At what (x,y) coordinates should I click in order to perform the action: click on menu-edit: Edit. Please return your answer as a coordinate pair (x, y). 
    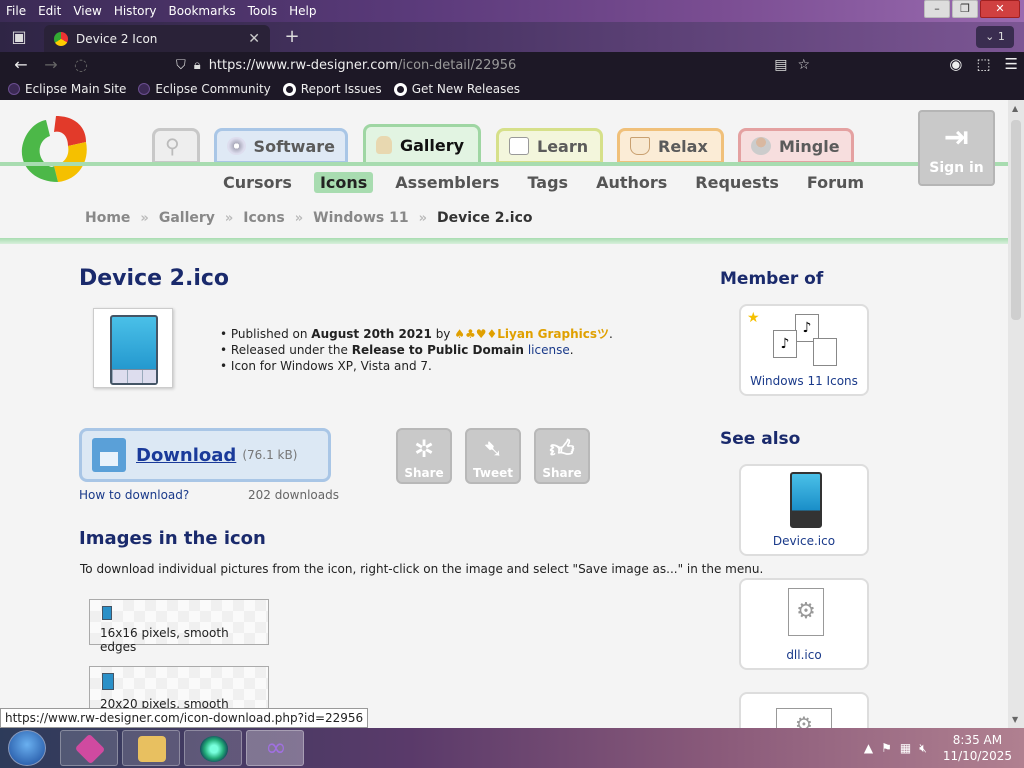
    Looking at the image, I should click on (49, 11).